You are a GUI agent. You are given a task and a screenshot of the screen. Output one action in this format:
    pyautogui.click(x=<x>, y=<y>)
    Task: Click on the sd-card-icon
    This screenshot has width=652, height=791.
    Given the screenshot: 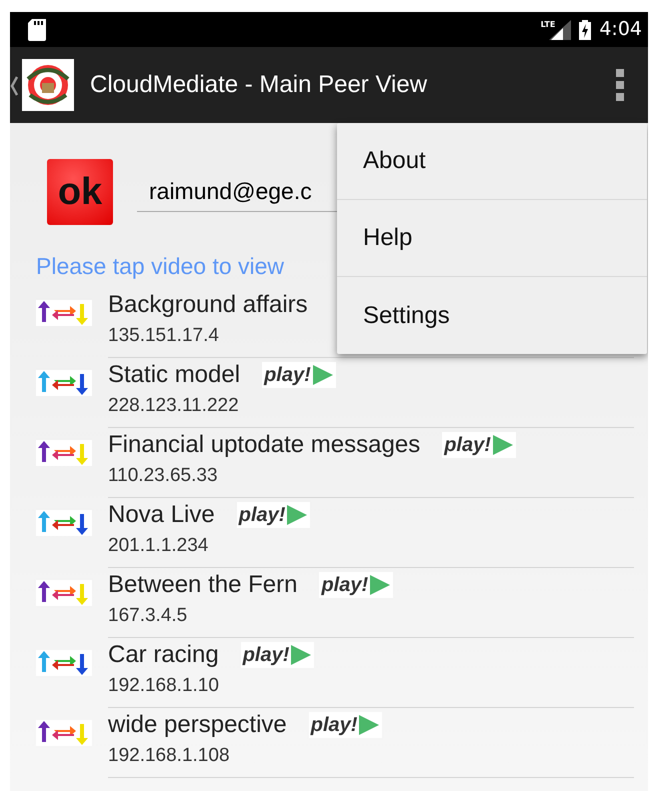 What is the action you would take?
    pyautogui.click(x=37, y=30)
    